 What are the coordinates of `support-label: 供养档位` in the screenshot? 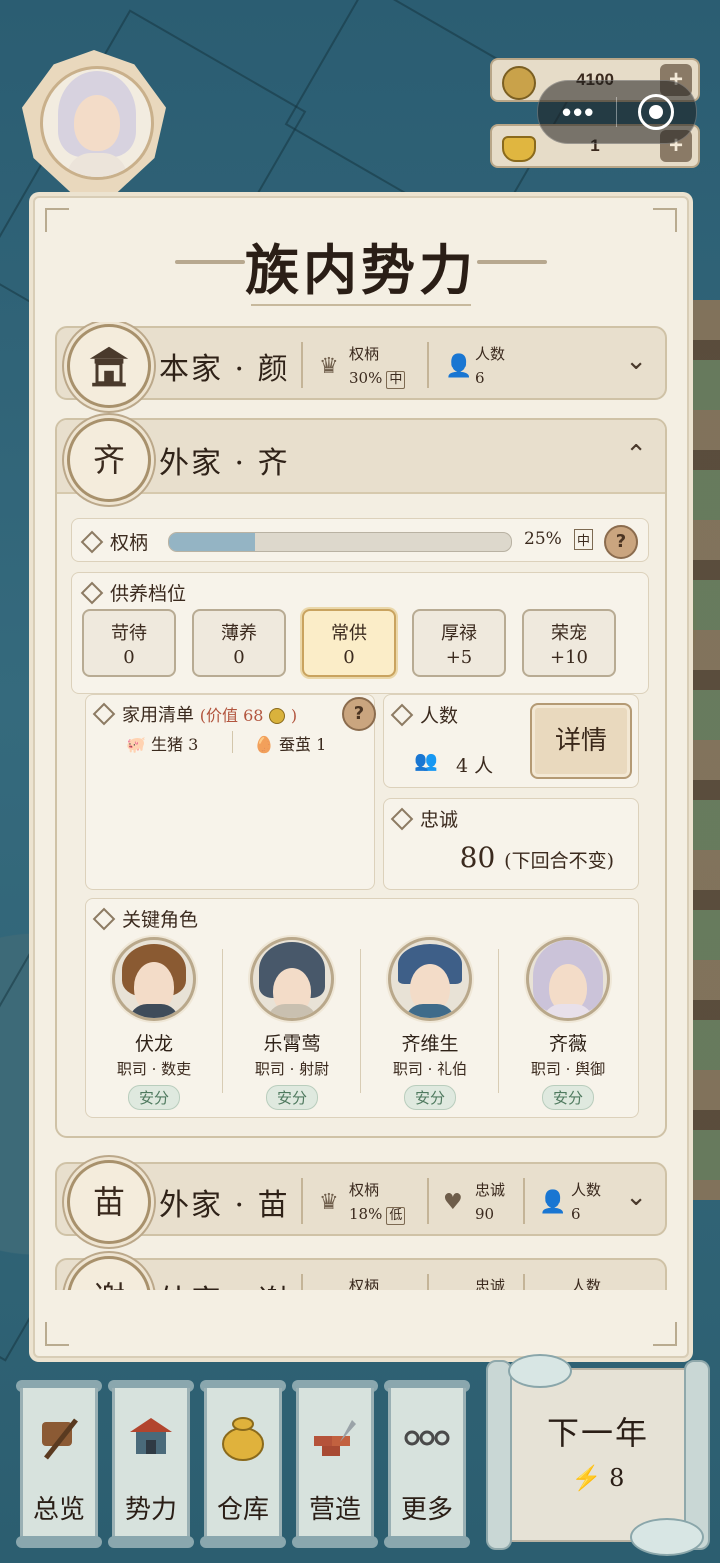 It's located at (133, 592).